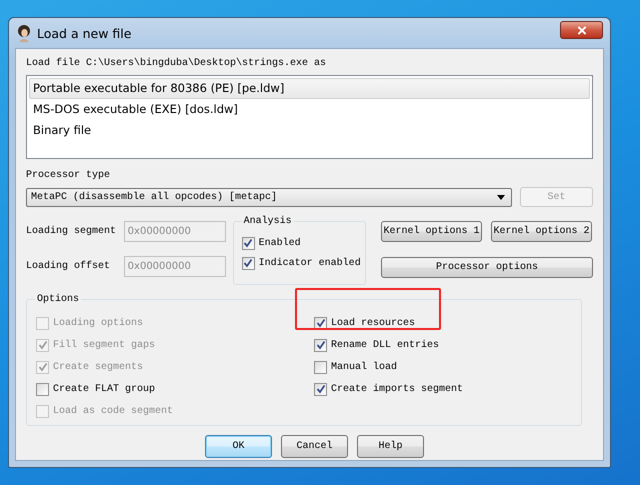 Image resolution: width=640 pixels, height=485 pixels. What do you see at coordinates (177, 64) in the screenshot?
I see `load-file-label: Load file C:\Users\bingduba\Desktop\strings.exe as` at bounding box center [177, 64].